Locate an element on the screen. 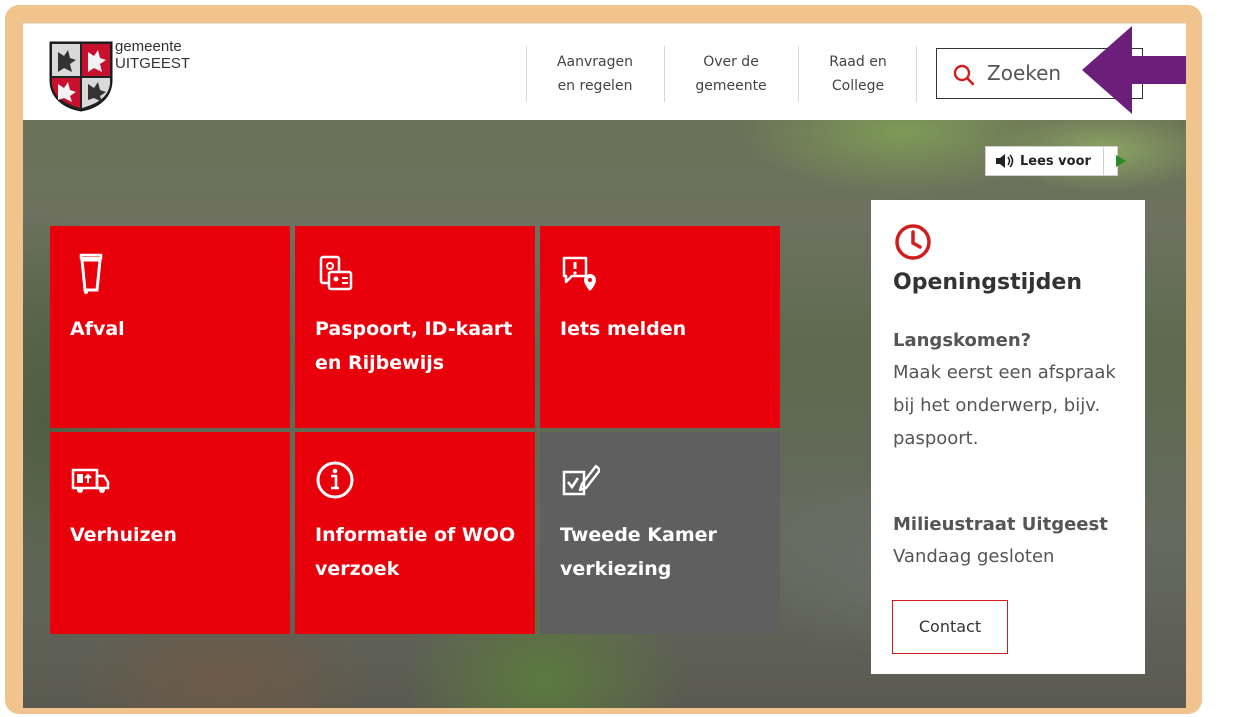  trash-bin-icon is located at coordinates (91, 273).